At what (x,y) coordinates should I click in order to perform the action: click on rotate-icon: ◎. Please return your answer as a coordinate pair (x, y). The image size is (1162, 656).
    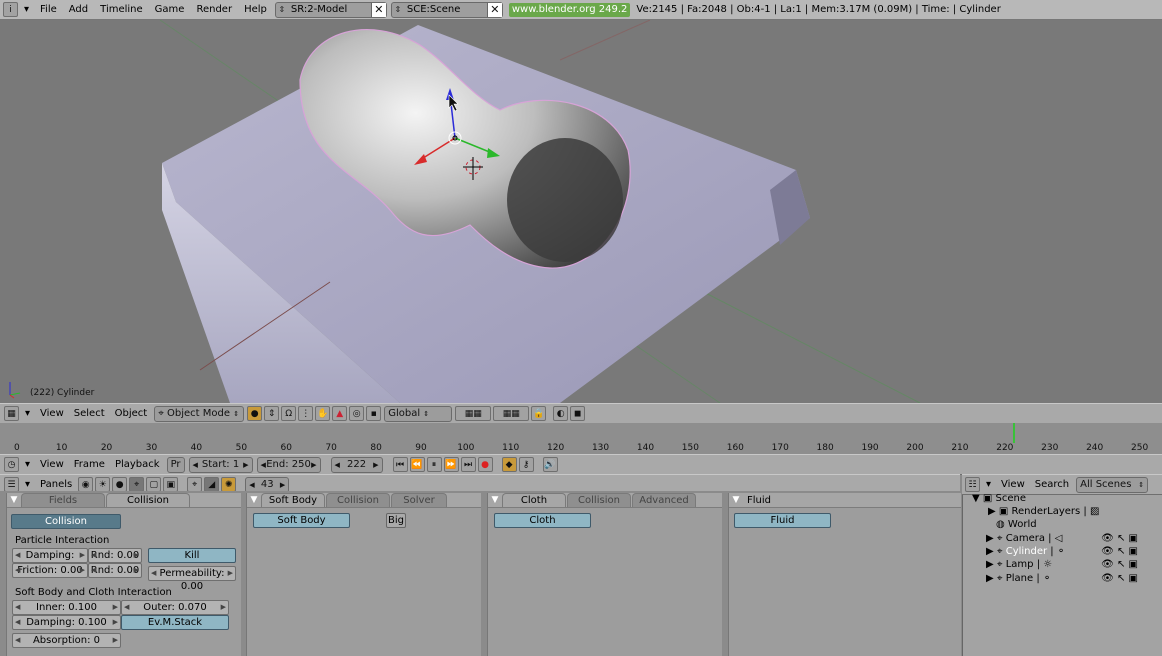
    Looking at the image, I should click on (357, 413).